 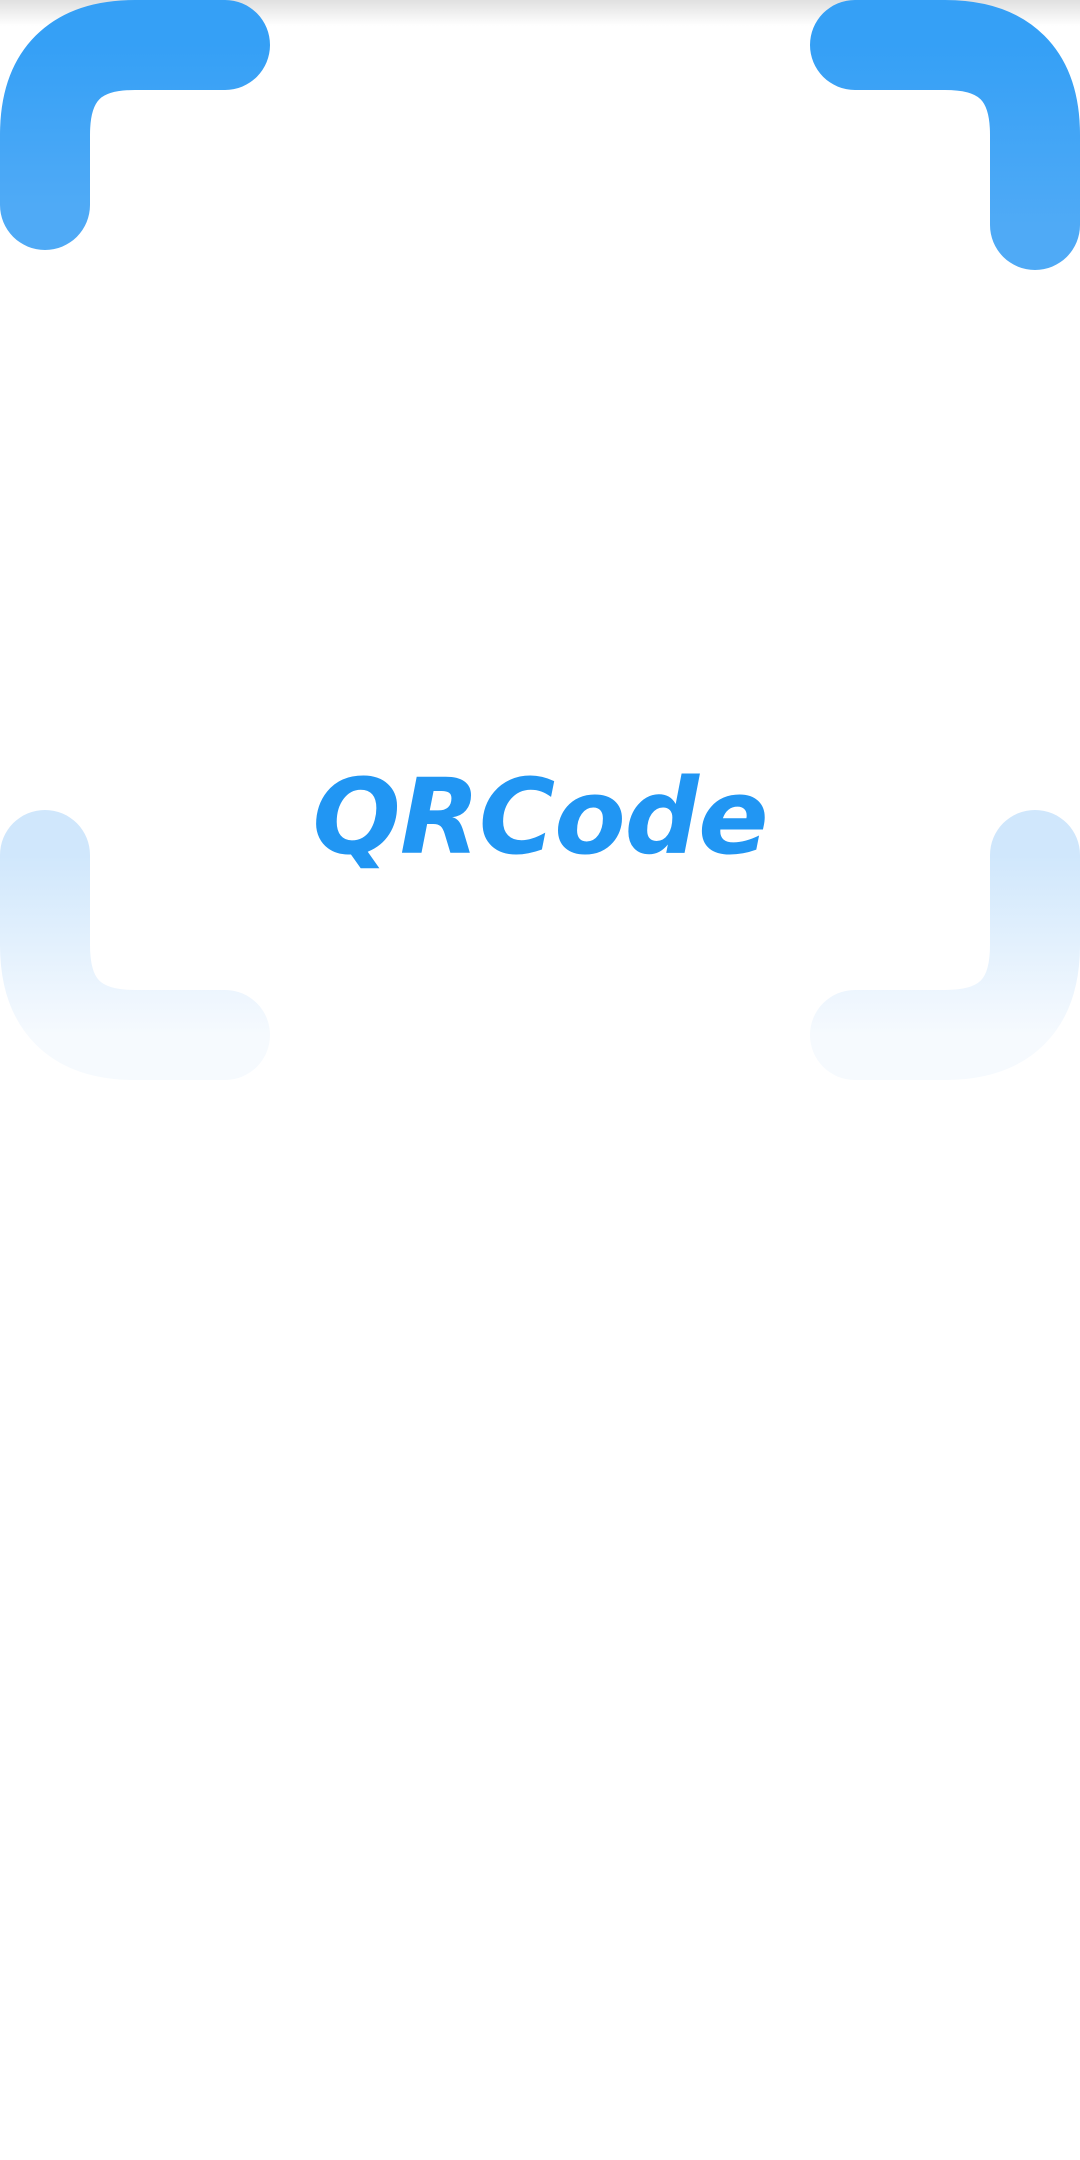 I want to click on app-title: QRCode, so click(x=540, y=817).